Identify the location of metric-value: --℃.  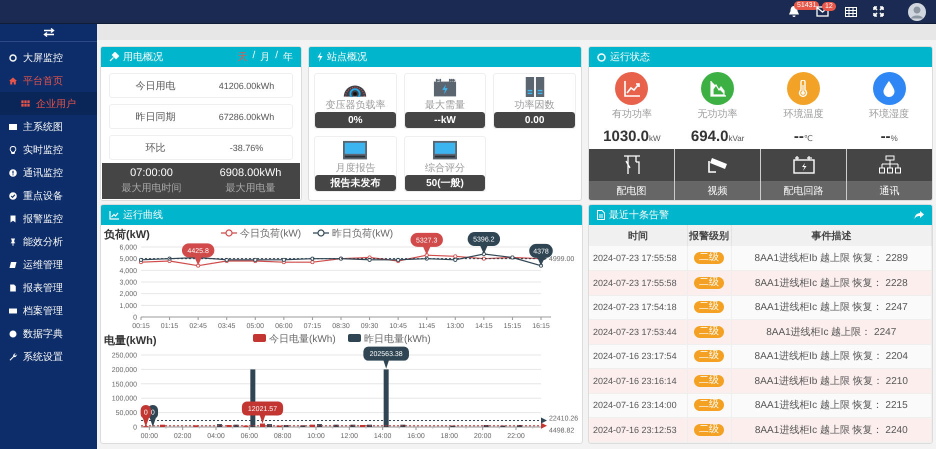
(803, 136).